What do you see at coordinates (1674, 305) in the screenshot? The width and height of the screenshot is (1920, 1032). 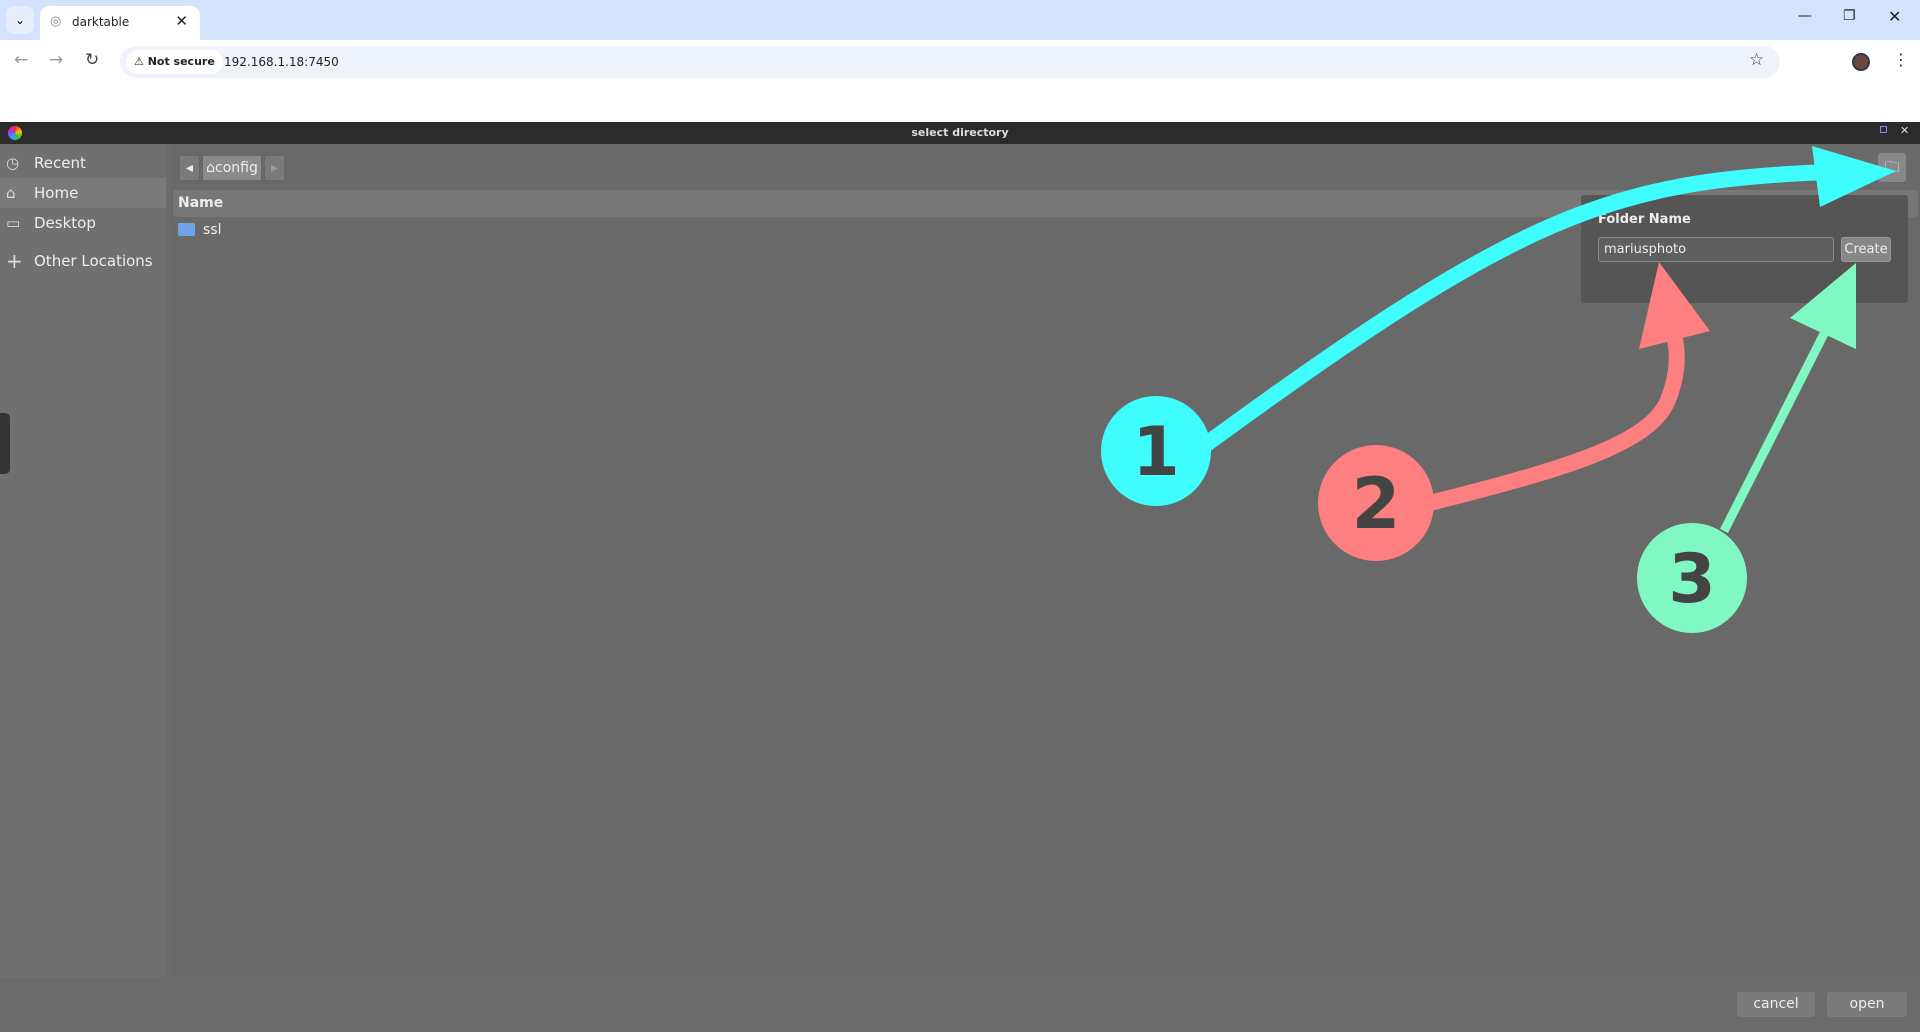 I see `arrow-2-head` at bounding box center [1674, 305].